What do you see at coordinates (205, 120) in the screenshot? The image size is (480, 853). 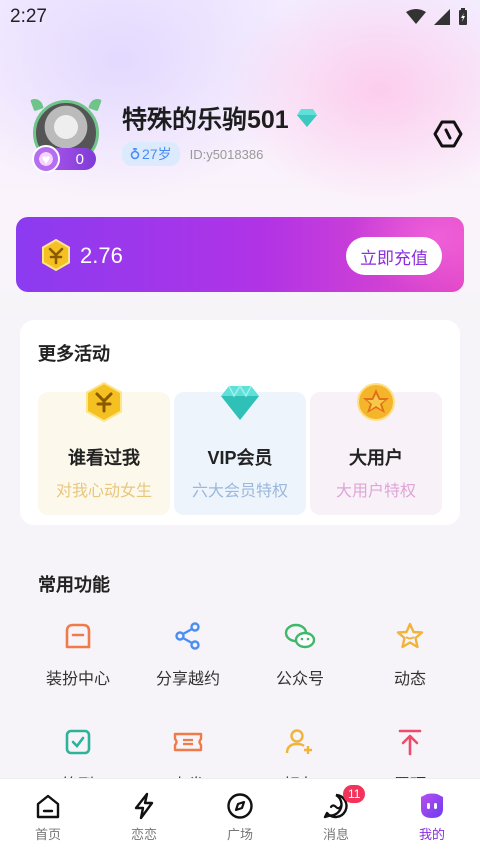 I see `nickname-text: 特殊的乐驹501` at bounding box center [205, 120].